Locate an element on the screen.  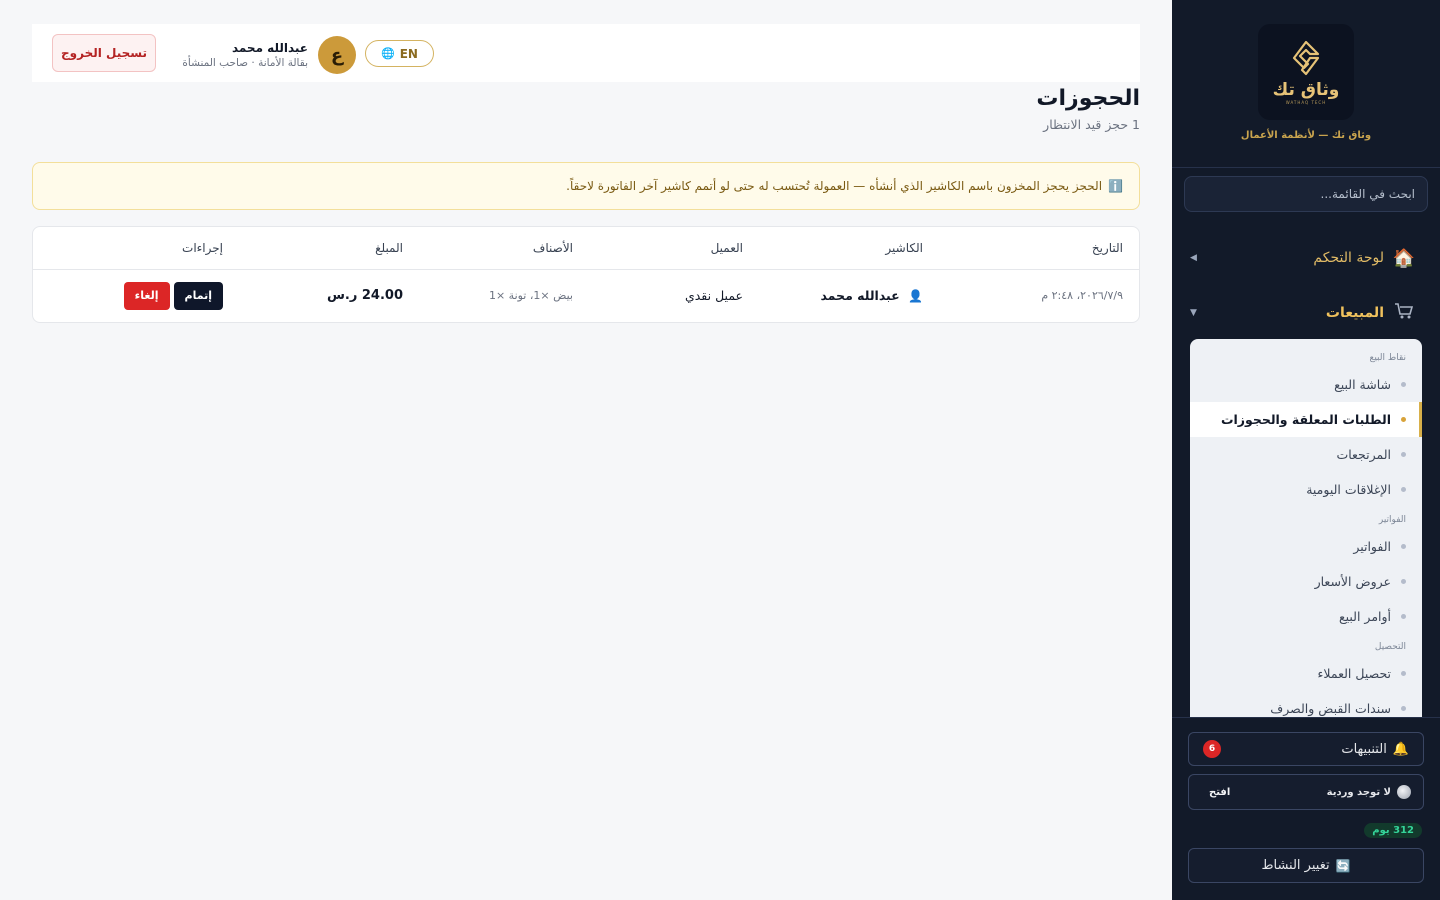
alerts-count-badge: 6 is located at coordinates (1212, 749).